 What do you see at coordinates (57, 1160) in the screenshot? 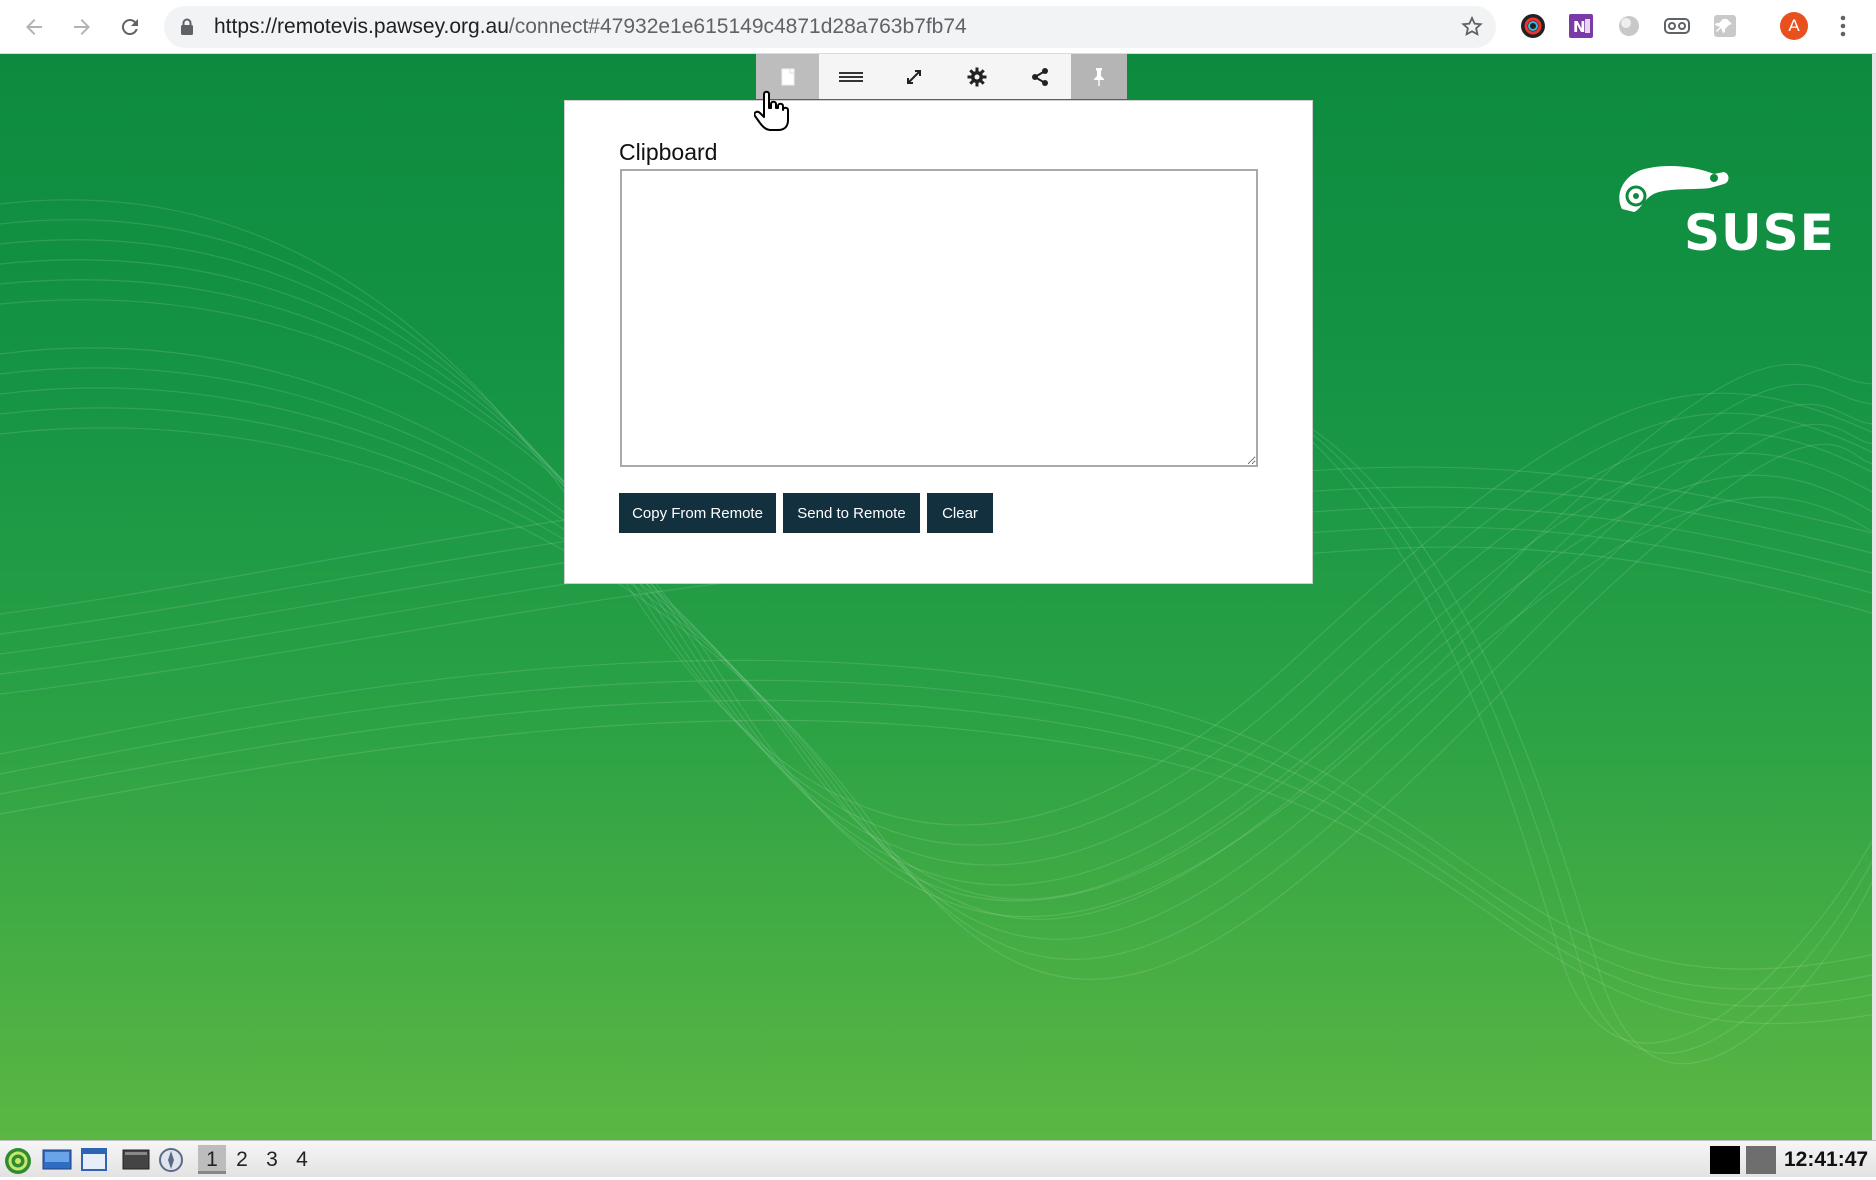
I see `show-desktop-icon` at bounding box center [57, 1160].